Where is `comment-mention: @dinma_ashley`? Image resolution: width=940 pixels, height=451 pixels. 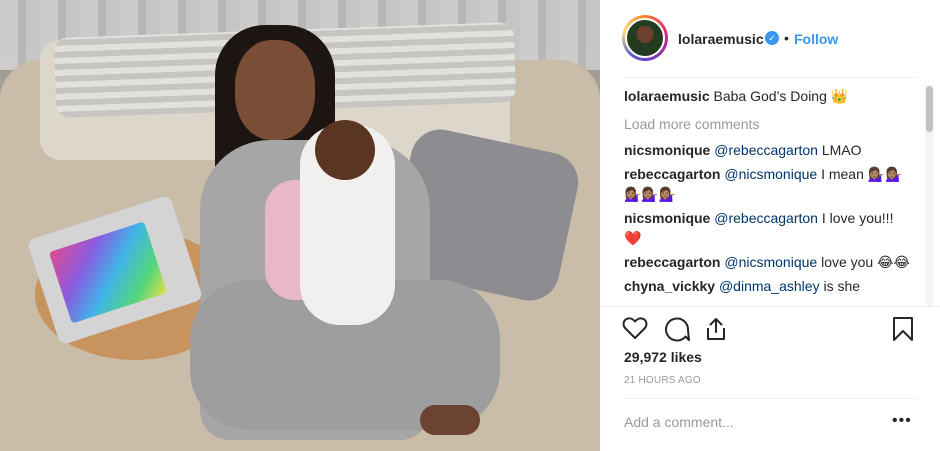
comment-mention: @dinma_ashley is located at coordinates (769, 286).